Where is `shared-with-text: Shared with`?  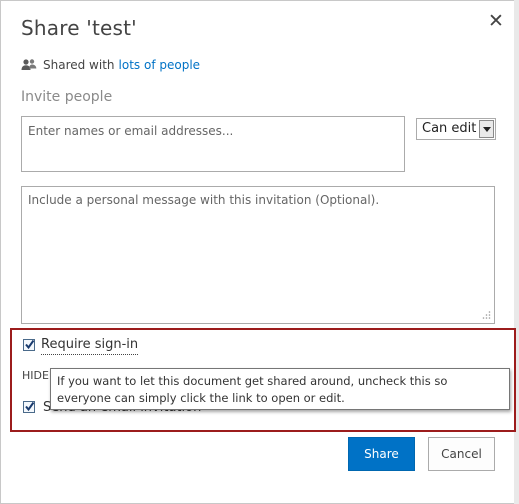 shared-with-text: Shared with is located at coordinates (79, 65).